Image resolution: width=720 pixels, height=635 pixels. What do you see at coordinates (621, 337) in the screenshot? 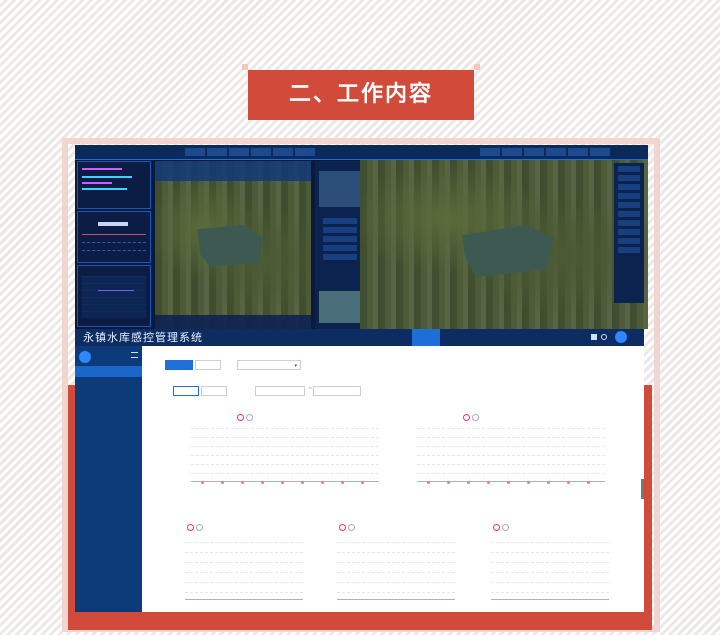
I see `user-avatar` at bounding box center [621, 337].